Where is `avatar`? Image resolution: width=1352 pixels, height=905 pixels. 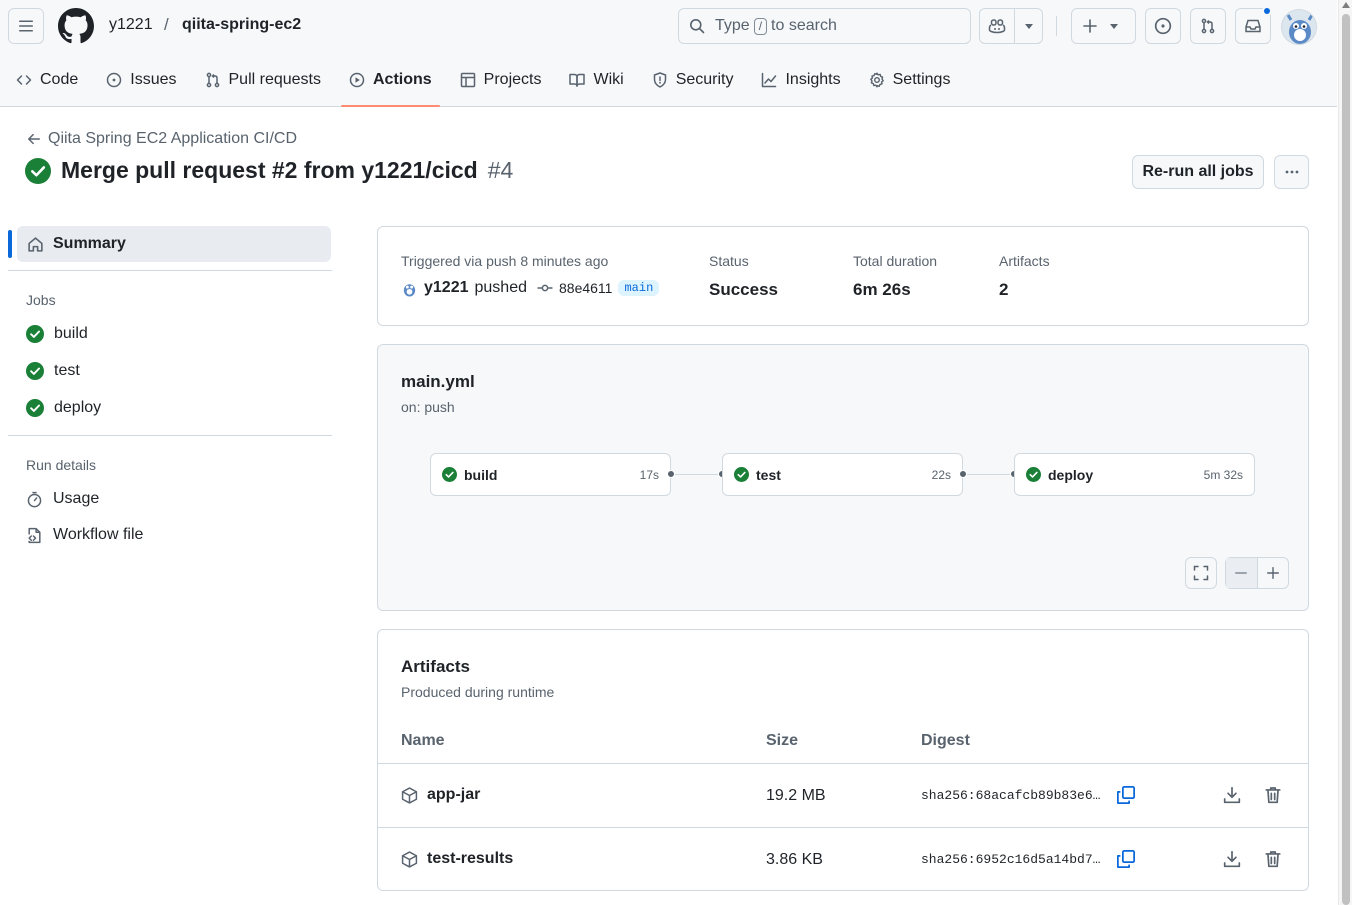 avatar is located at coordinates (409, 290).